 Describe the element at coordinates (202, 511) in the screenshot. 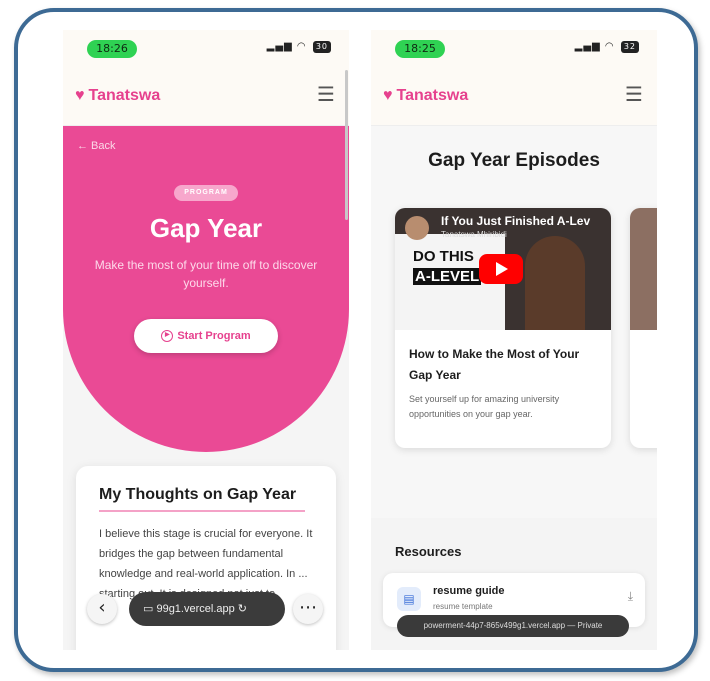

I see `title-underline` at that location.